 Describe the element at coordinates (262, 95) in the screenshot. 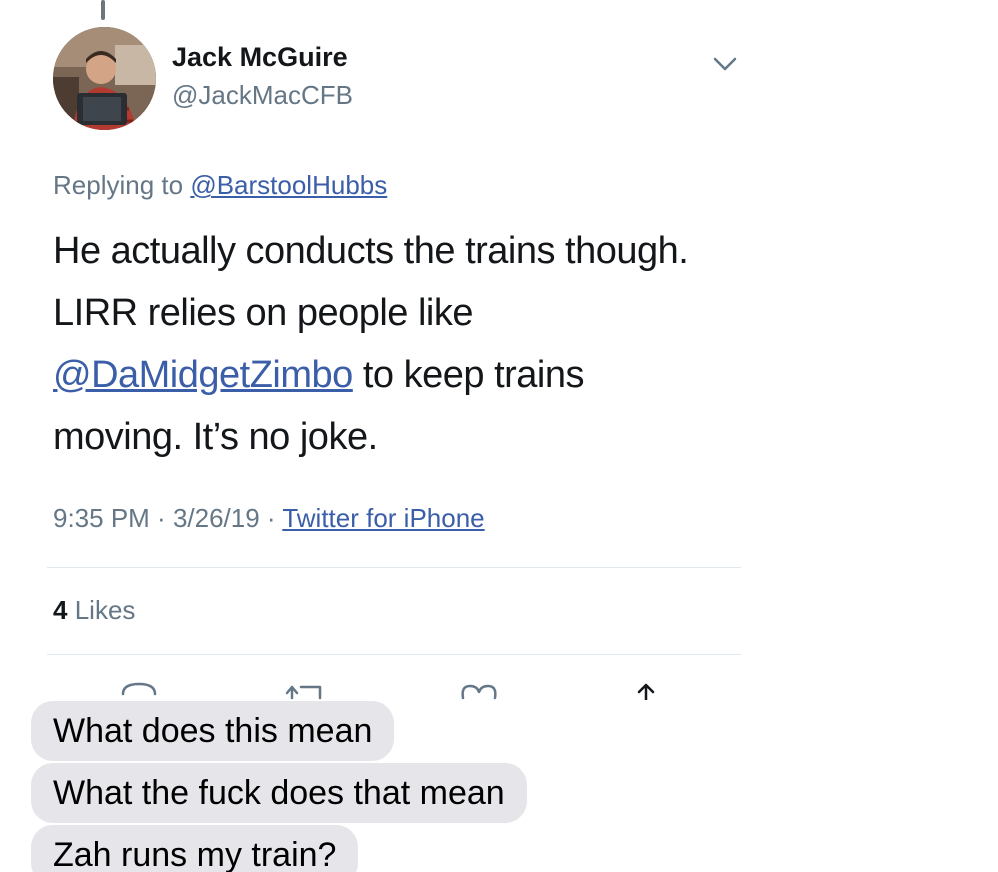

I see `author-handle: @JackMacCFB` at that location.